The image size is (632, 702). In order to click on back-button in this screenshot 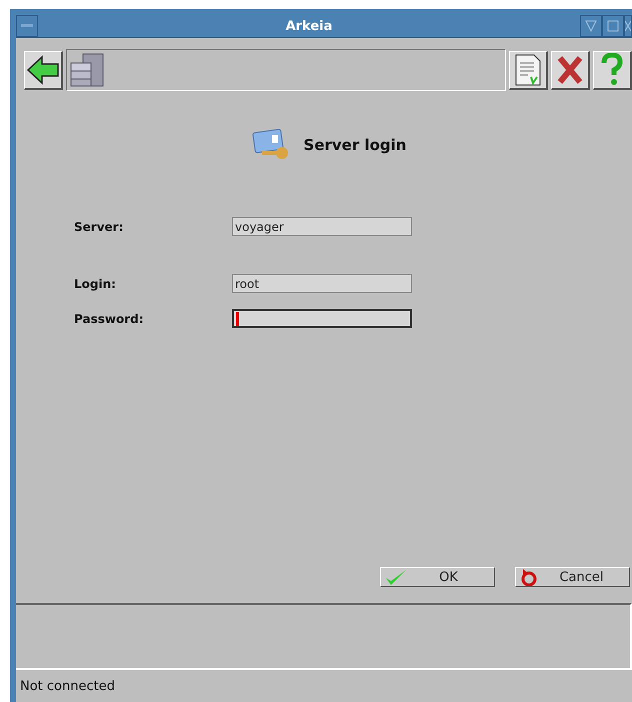, I will do `click(43, 70)`.